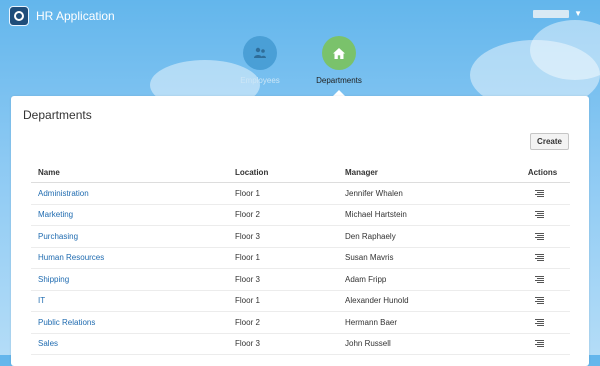  I want to click on department-name-cell: Administration, so click(129, 193).